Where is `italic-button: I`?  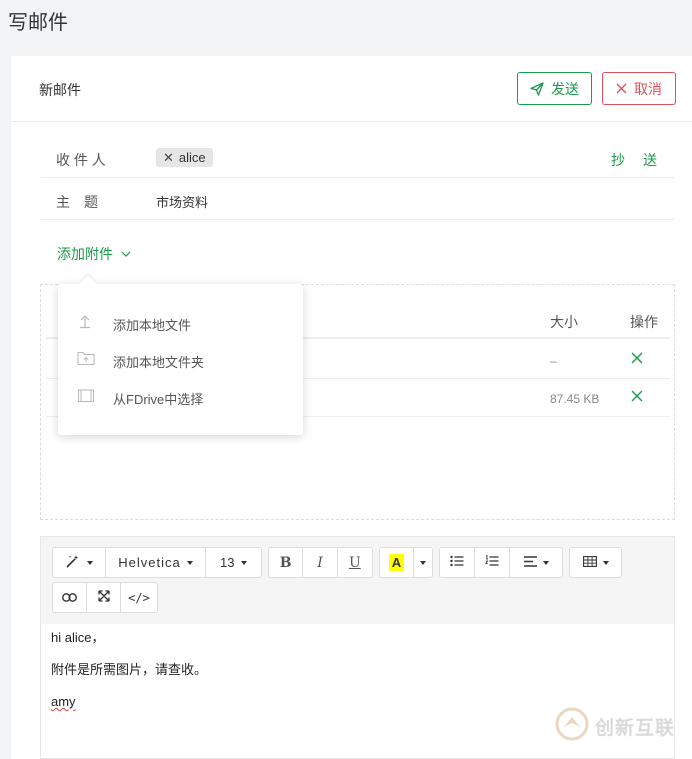 italic-button: I is located at coordinates (320, 562).